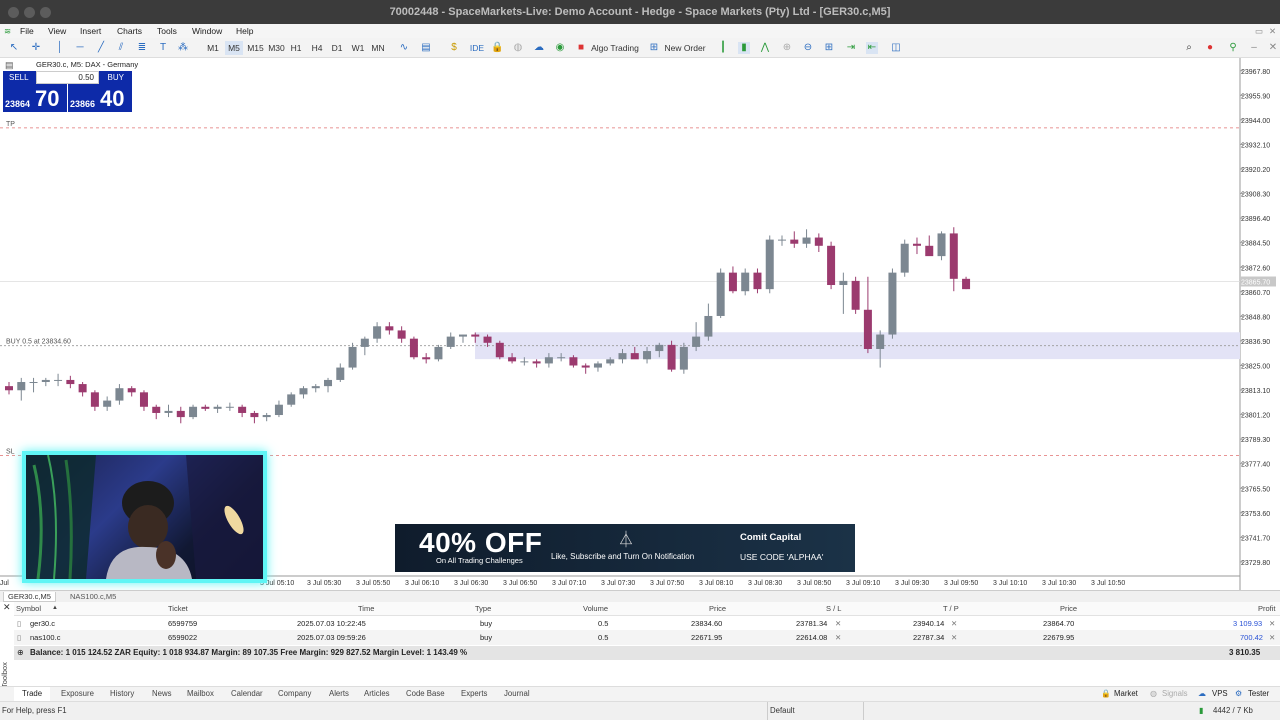 Image resolution: width=1280 pixels, height=720 pixels. What do you see at coordinates (255, 48) in the screenshot?
I see `timeframe-m15: M15` at bounding box center [255, 48].